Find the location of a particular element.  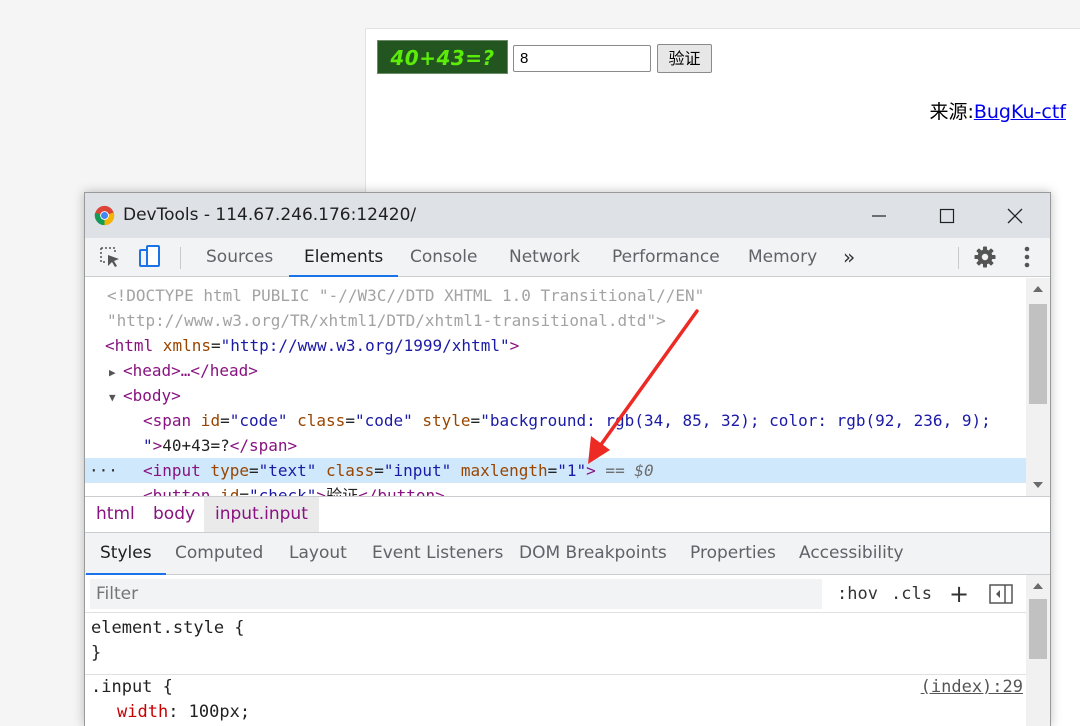

property-name: width is located at coordinates (143, 712).